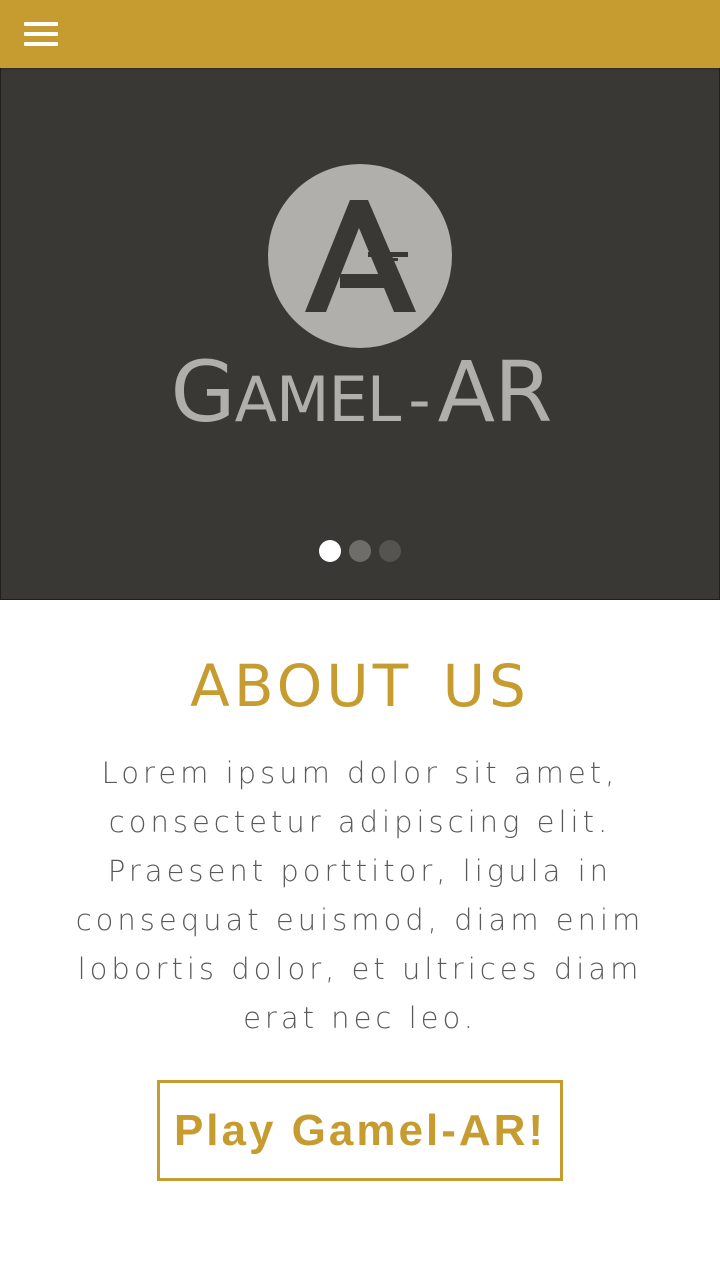 The width and height of the screenshot is (720, 1280). I want to click on menu-button, so click(41, 35).